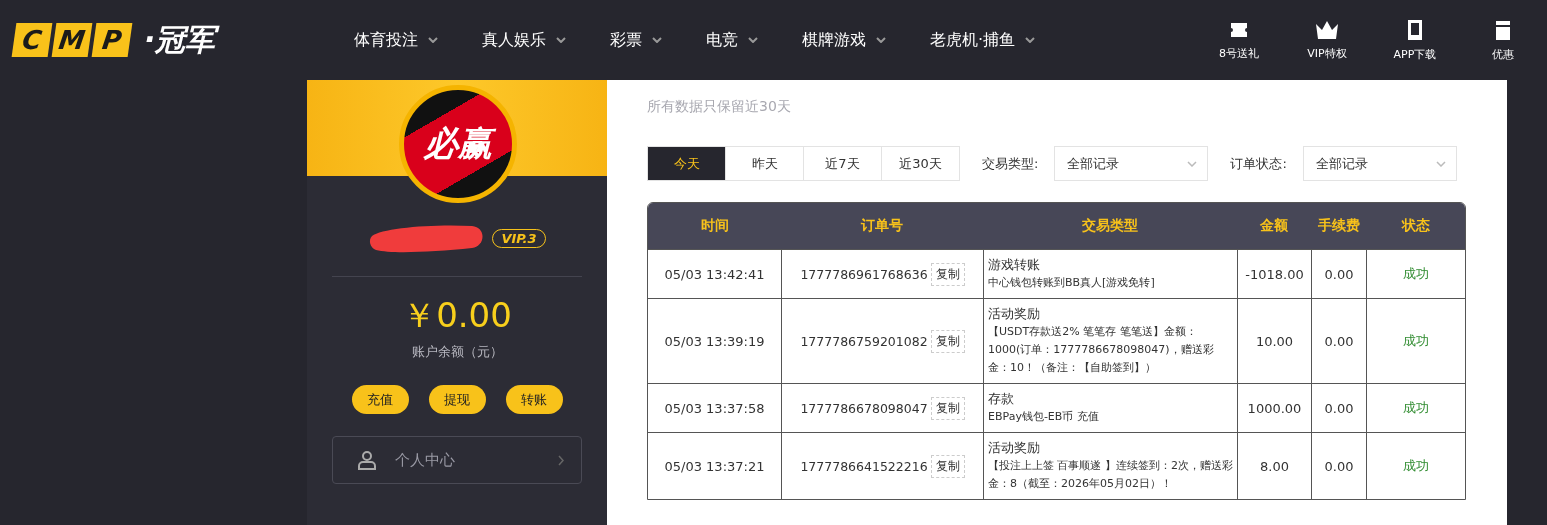 This screenshot has width=1547, height=525. What do you see at coordinates (714, 274) in the screenshot?
I see `table-cell-text: 05/03 13:42:41` at bounding box center [714, 274].